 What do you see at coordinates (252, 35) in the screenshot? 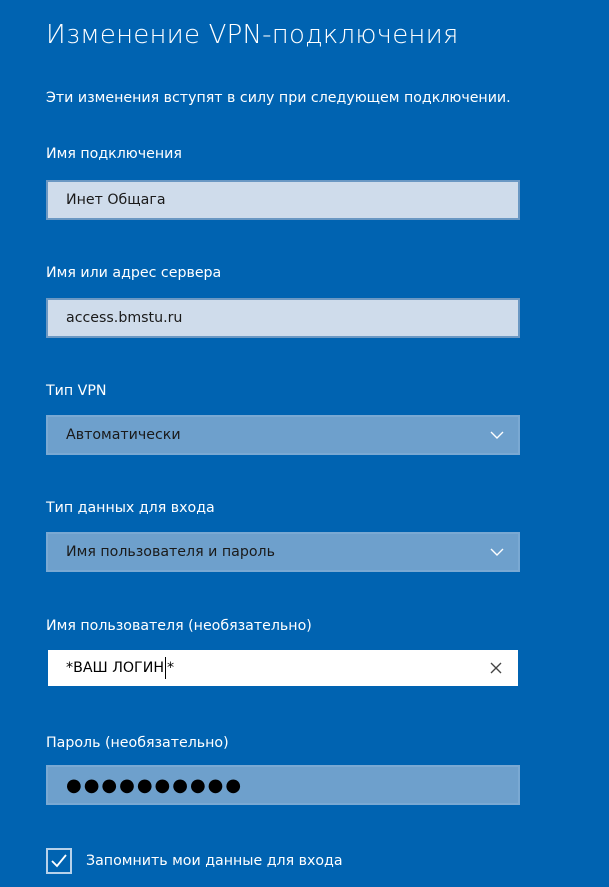
I see `page-title: Изменение VPN-подключения` at bounding box center [252, 35].